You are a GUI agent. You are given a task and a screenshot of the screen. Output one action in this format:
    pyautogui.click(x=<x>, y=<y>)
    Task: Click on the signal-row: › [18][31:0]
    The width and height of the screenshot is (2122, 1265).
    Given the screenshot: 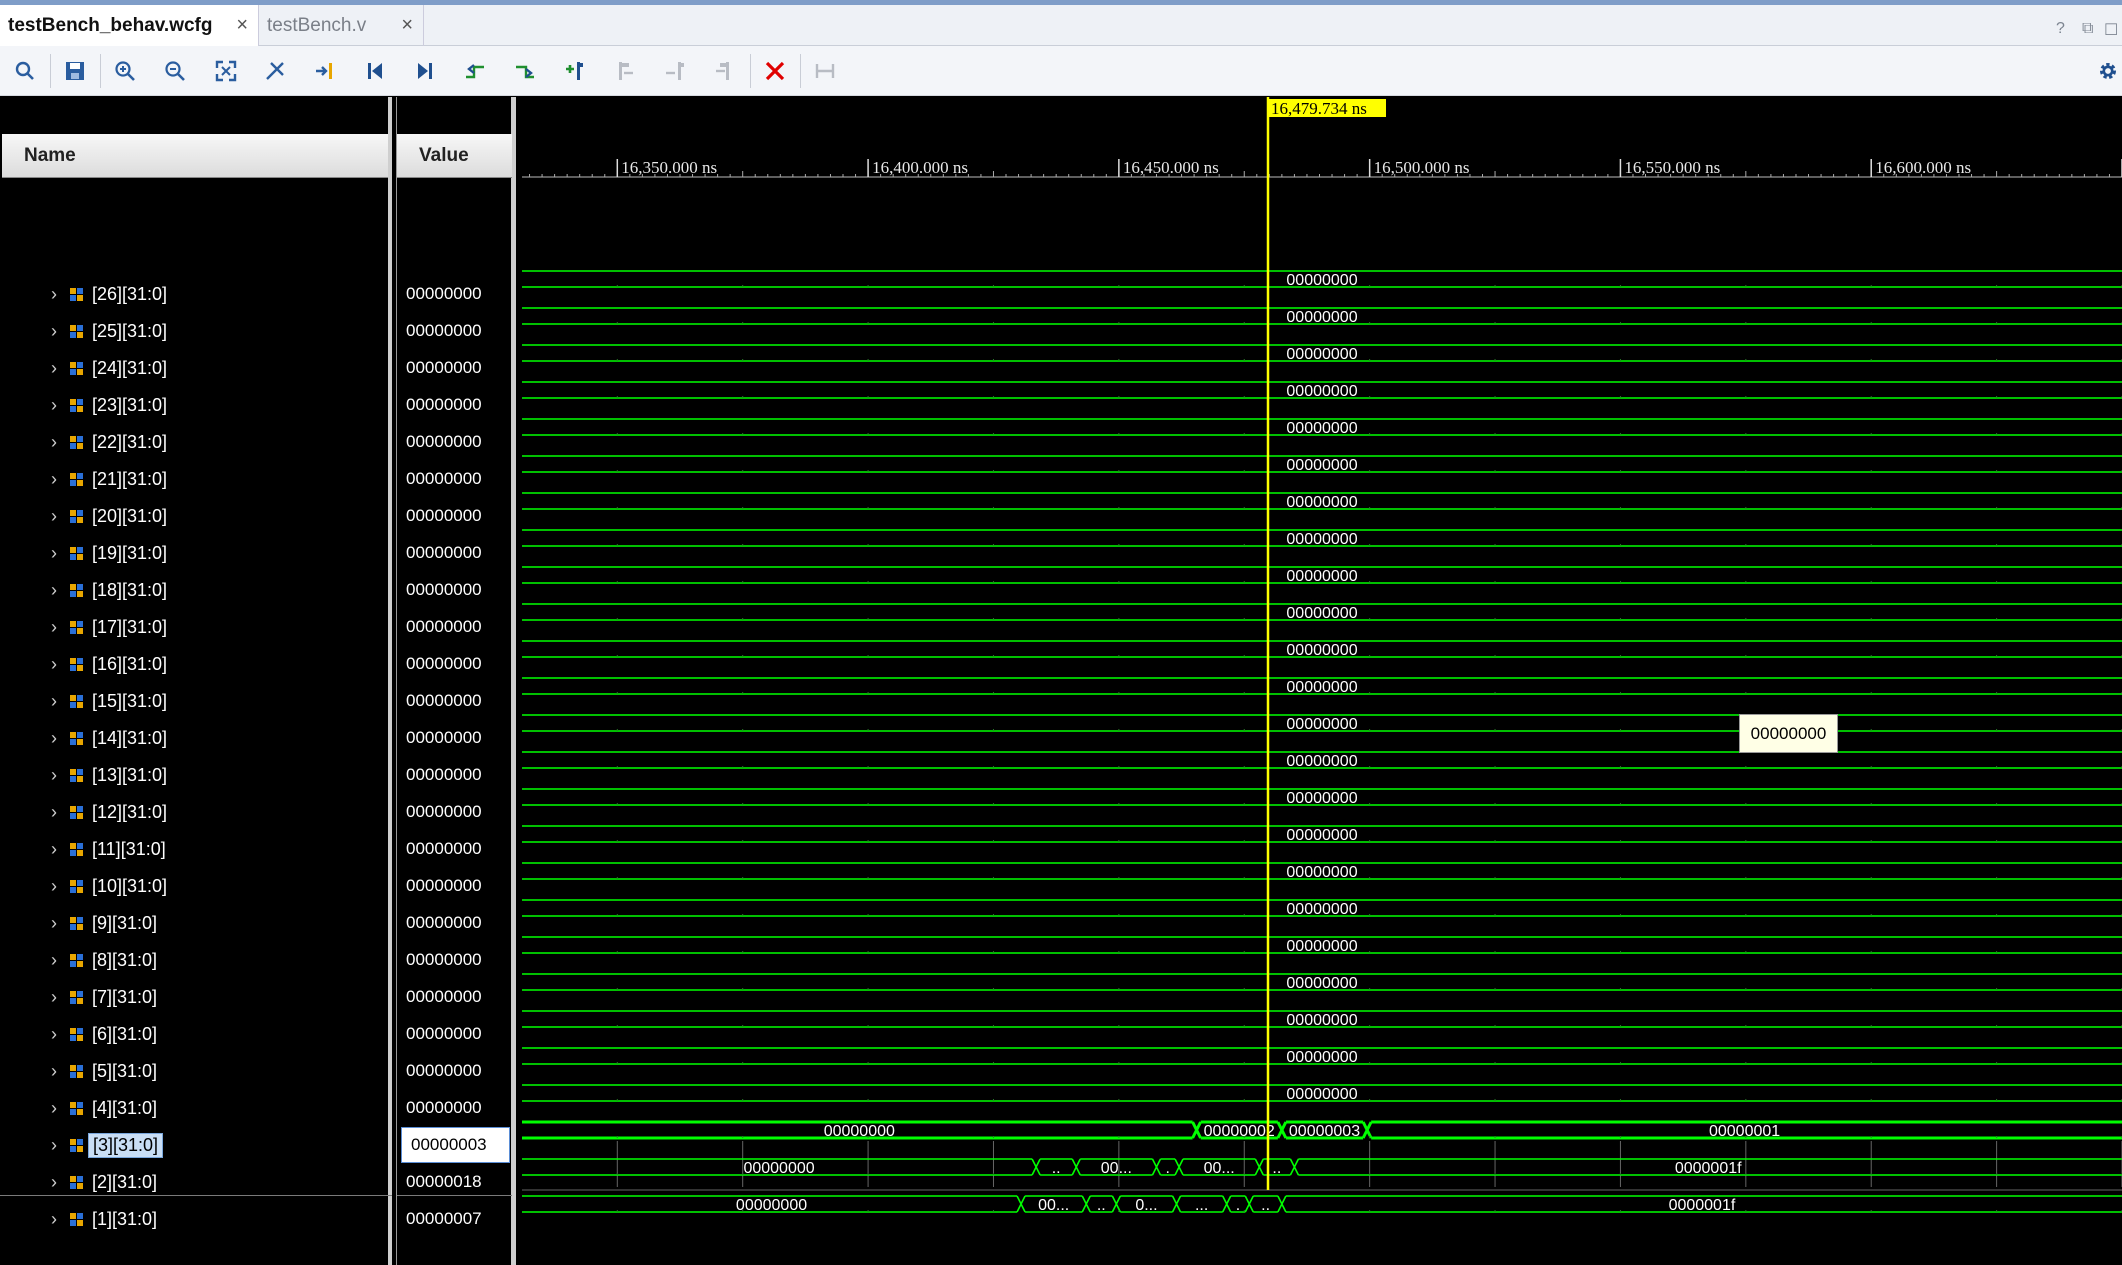 What is the action you would take?
    pyautogui.click(x=196, y=590)
    